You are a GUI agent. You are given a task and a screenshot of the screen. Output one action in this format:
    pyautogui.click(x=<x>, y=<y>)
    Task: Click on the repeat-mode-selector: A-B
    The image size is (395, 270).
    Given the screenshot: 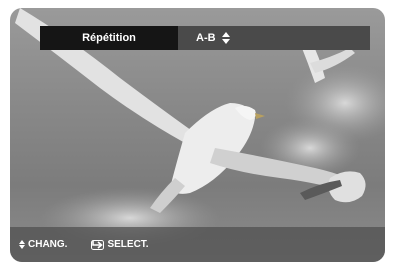 What is the action you would take?
    pyautogui.click(x=274, y=38)
    